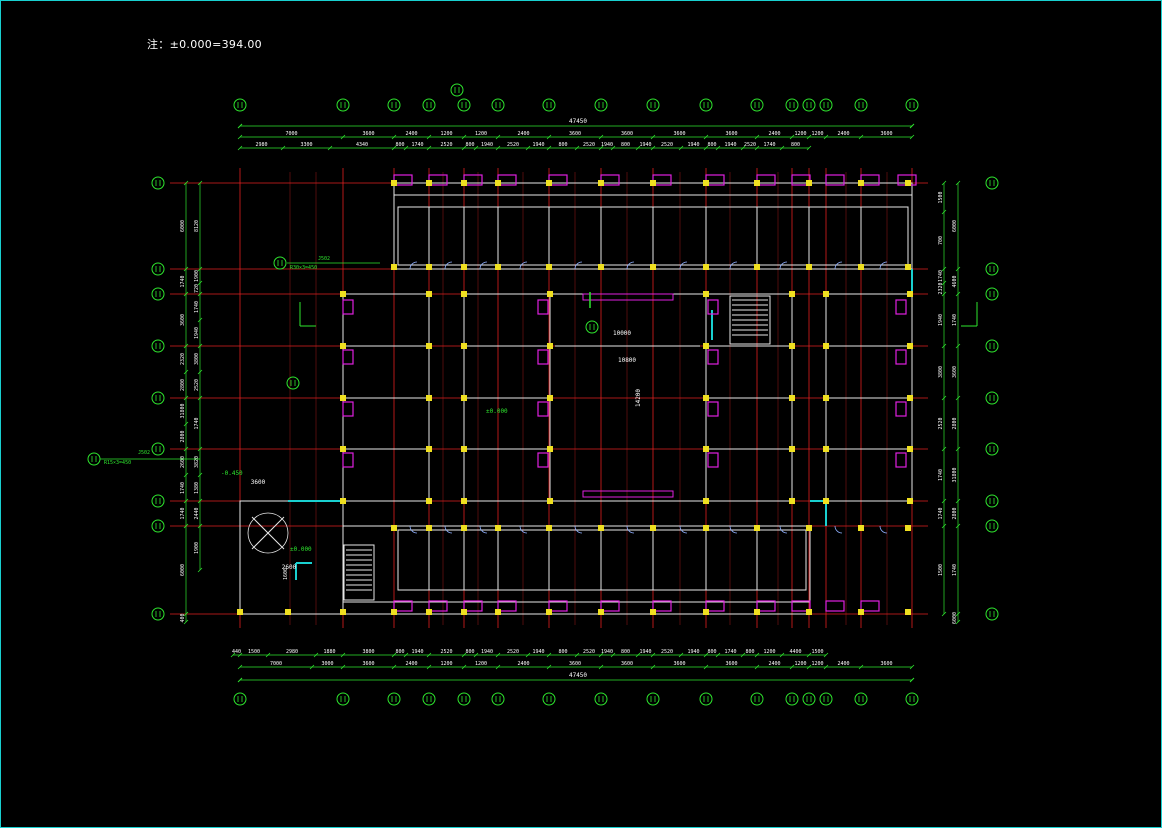  Describe the element at coordinates (197, 276) in the screenshot. I see `left-dim-inner-label: 1900` at that location.